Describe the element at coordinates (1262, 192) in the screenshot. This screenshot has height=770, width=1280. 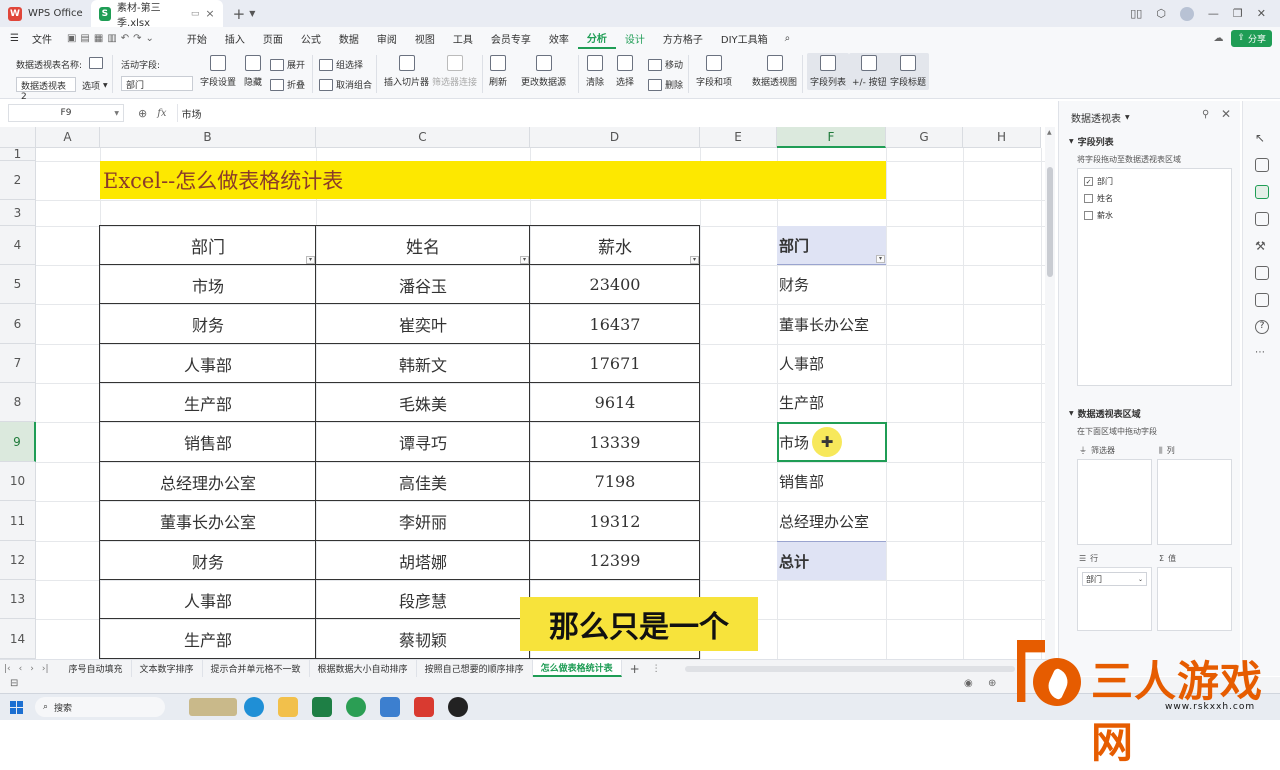
I see `pivot-panel-icon` at that location.